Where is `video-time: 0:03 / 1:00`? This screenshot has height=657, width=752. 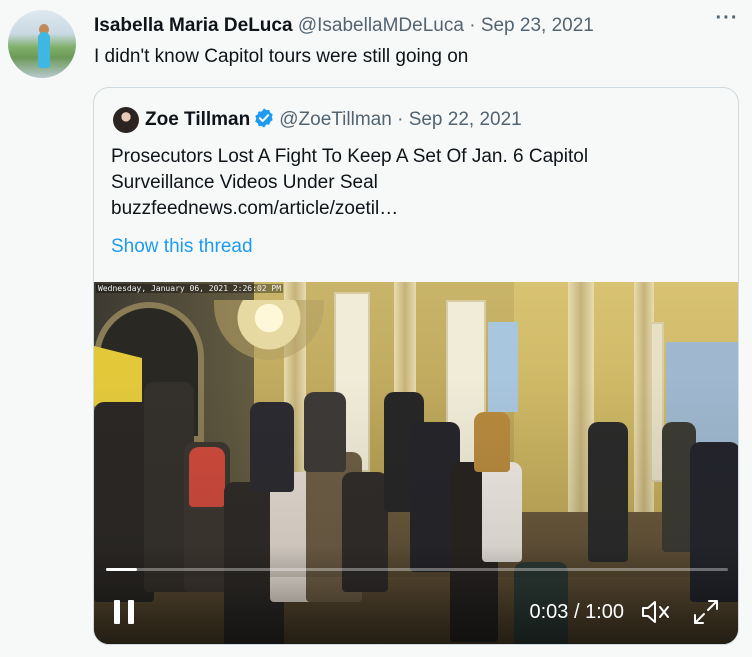
video-time: 0:03 / 1:00 is located at coordinates (564, 612).